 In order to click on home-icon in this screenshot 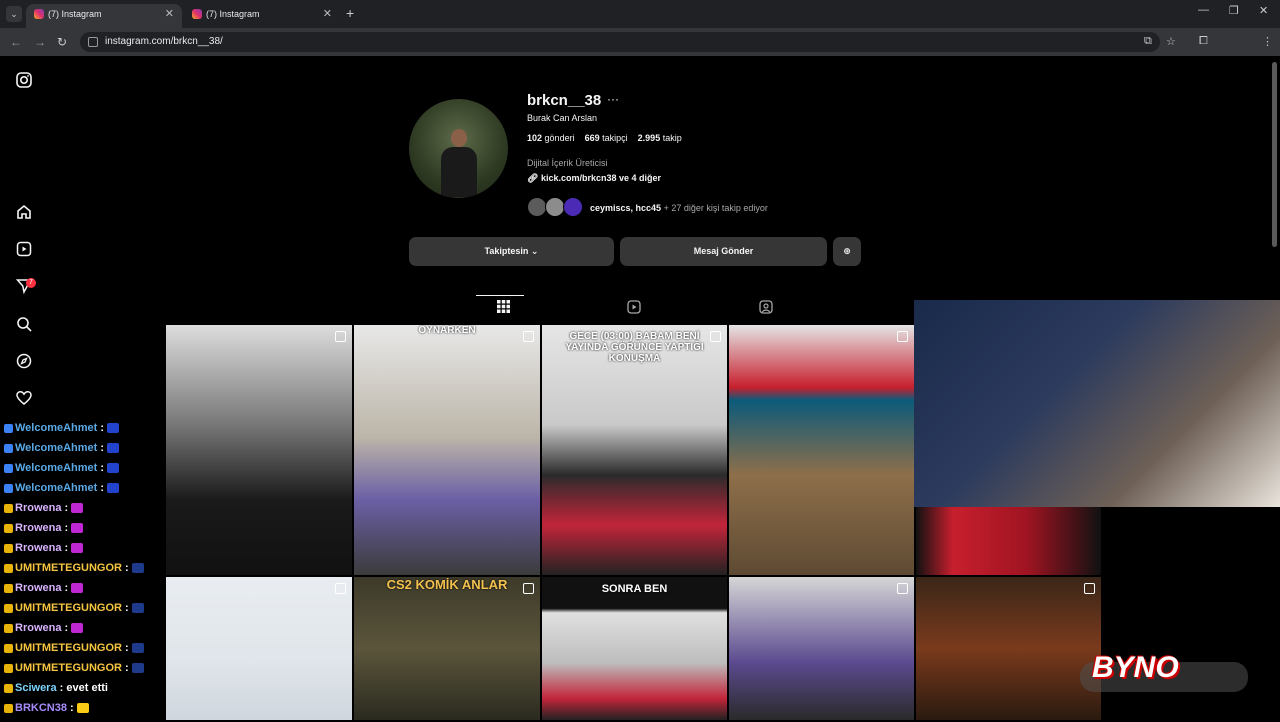, I will do `click(24, 214)`.